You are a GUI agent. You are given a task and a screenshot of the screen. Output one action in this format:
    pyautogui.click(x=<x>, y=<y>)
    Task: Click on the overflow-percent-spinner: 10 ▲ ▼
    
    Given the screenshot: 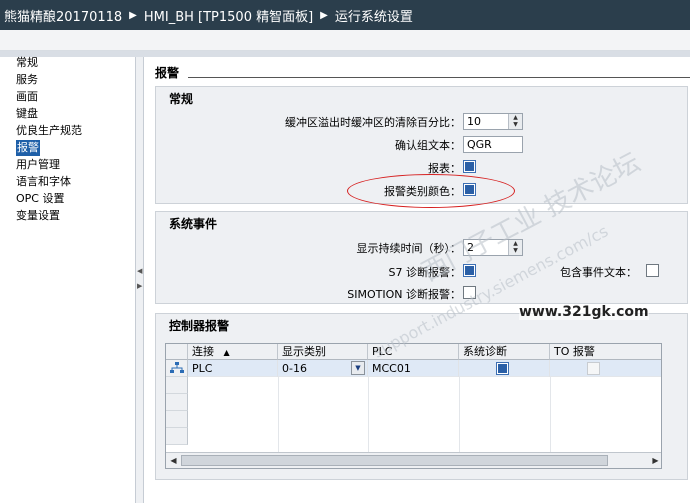 What is the action you would take?
    pyautogui.click(x=493, y=121)
    